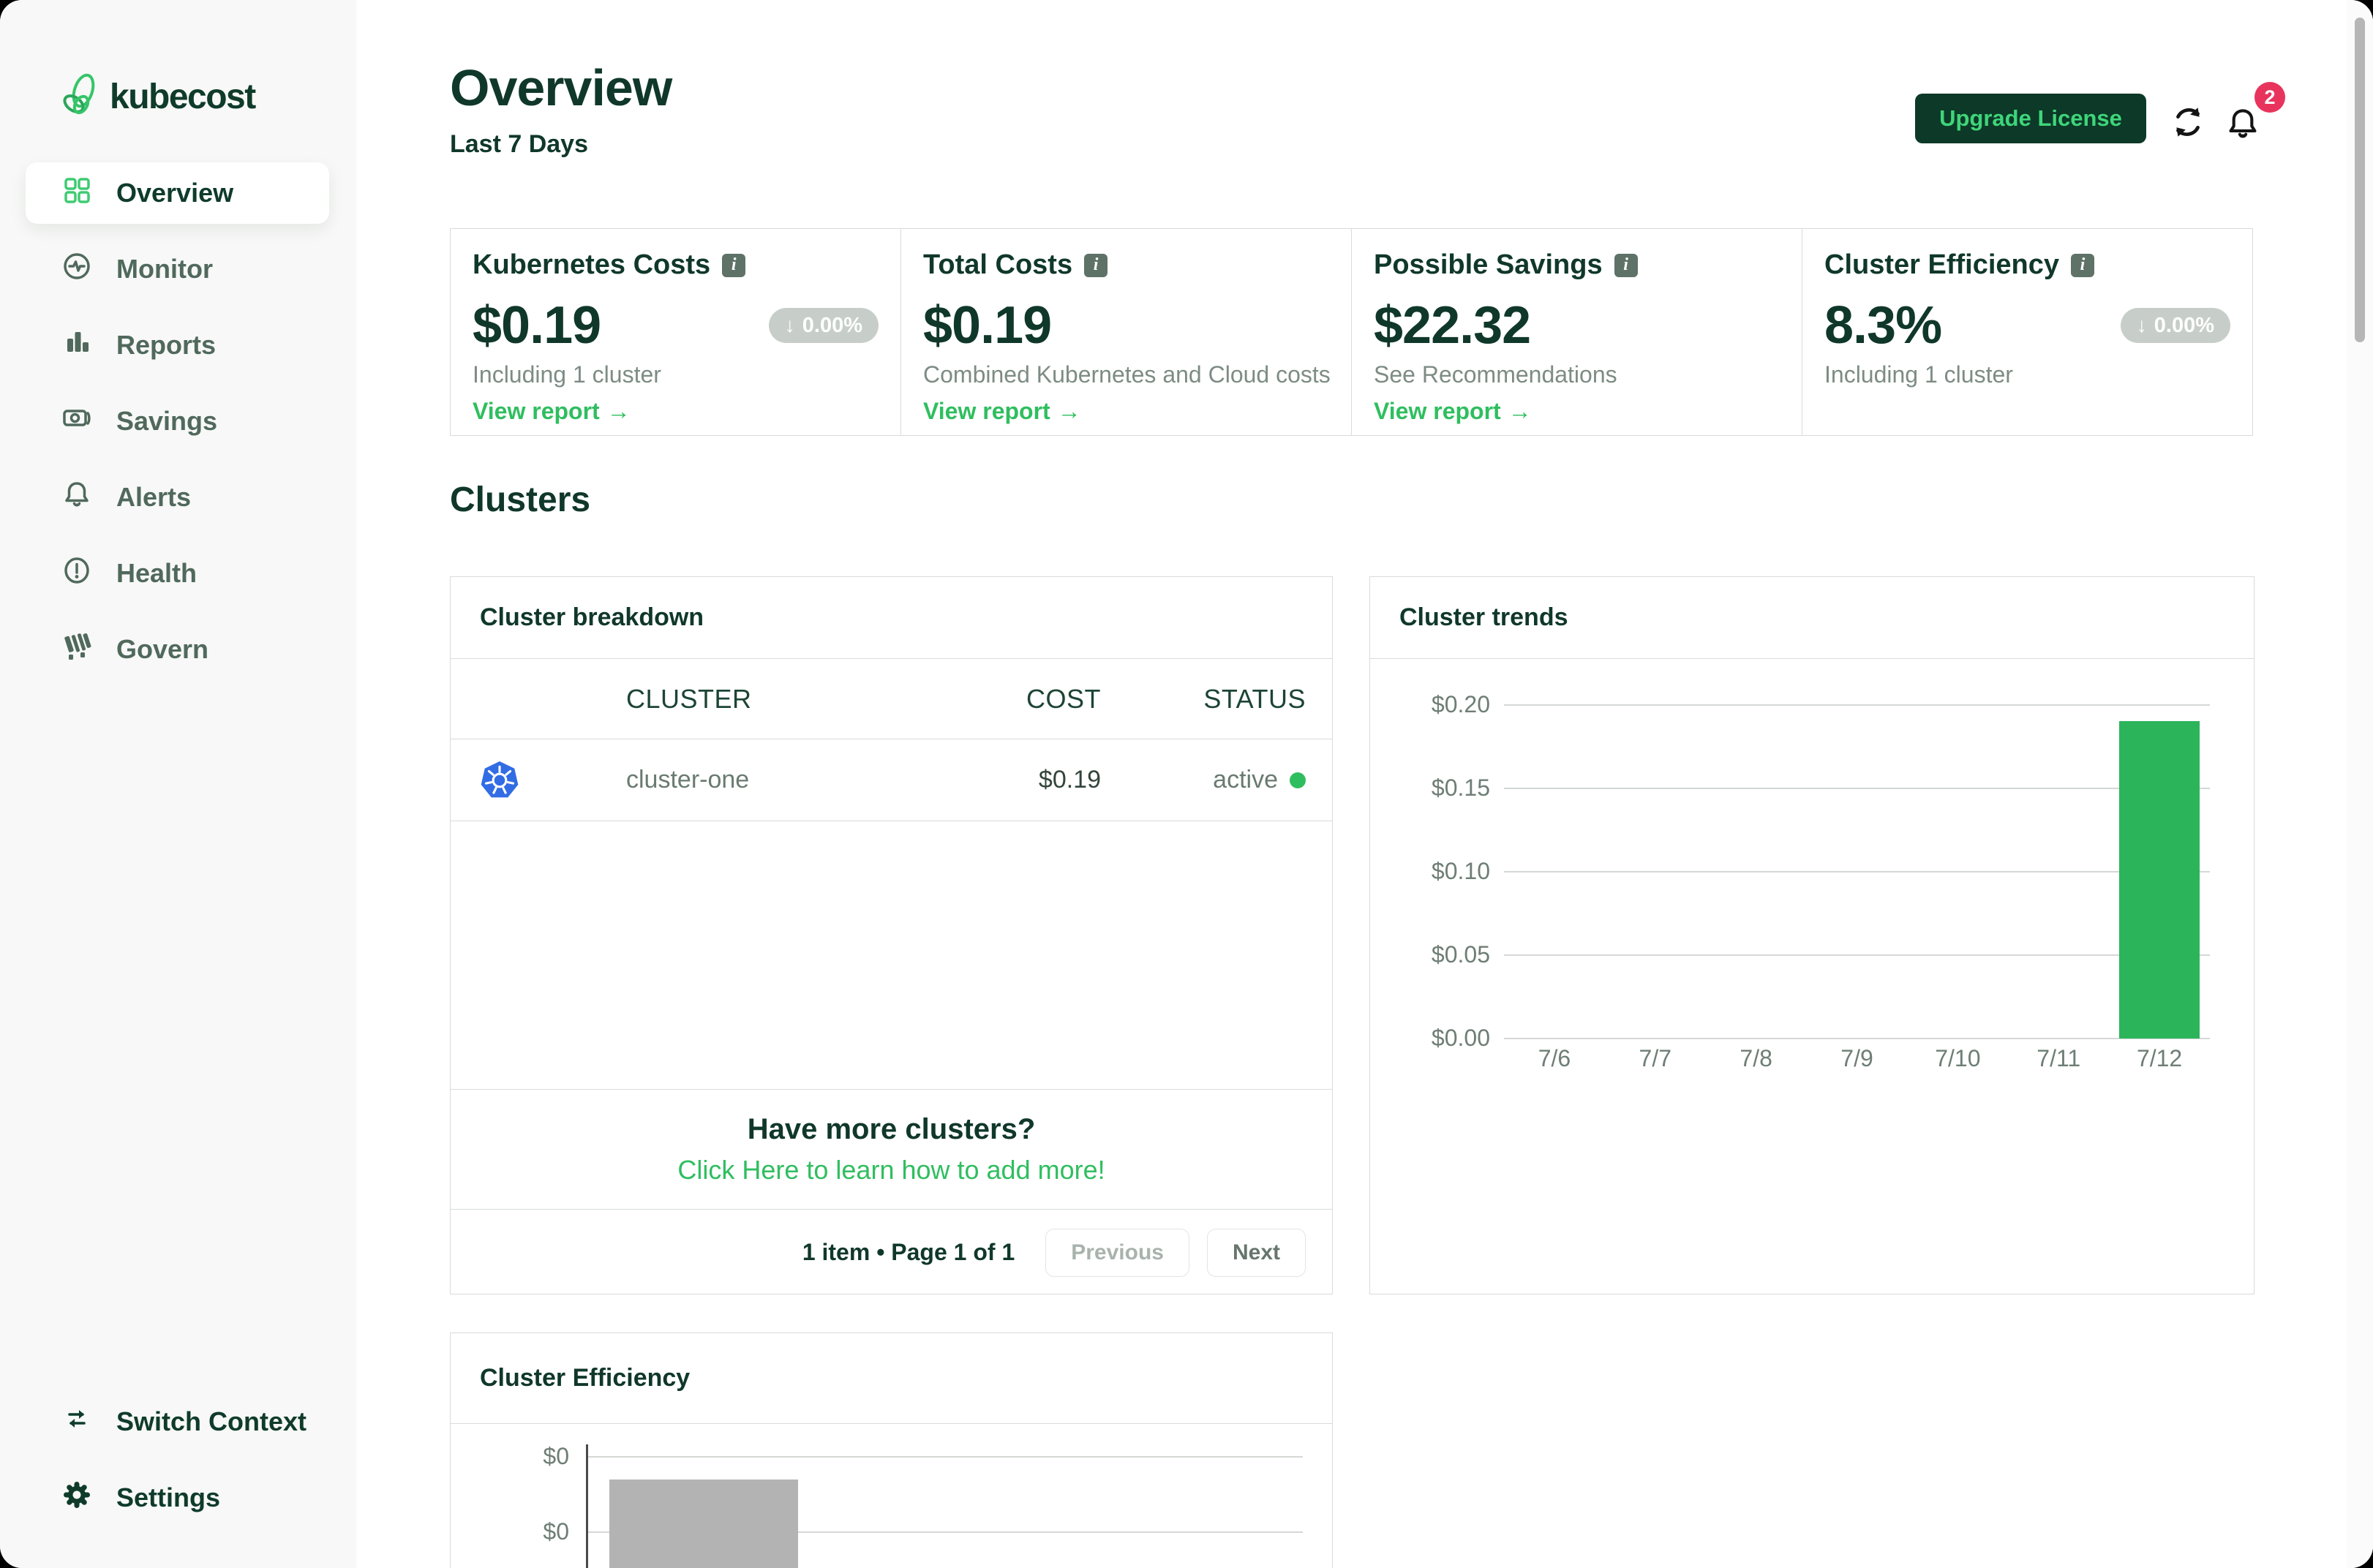  I want to click on stat-subtext: Combined Kubernetes and Cloud costs, so click(1127, 374).